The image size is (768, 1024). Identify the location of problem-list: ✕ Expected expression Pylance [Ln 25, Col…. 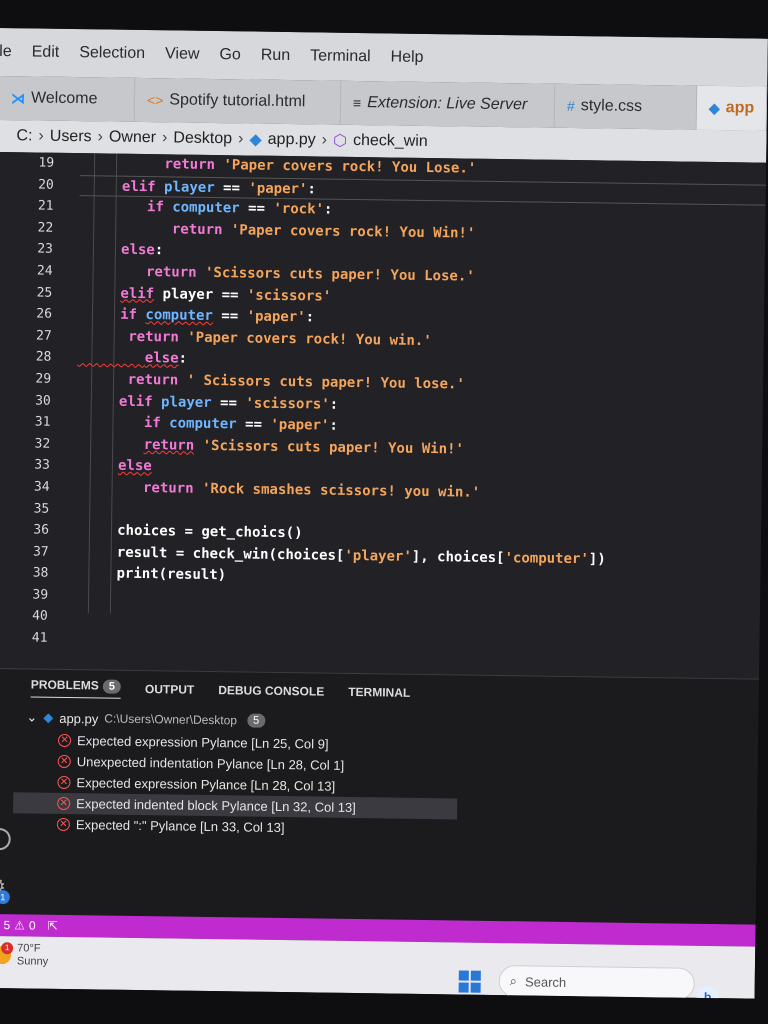
(375, 787).